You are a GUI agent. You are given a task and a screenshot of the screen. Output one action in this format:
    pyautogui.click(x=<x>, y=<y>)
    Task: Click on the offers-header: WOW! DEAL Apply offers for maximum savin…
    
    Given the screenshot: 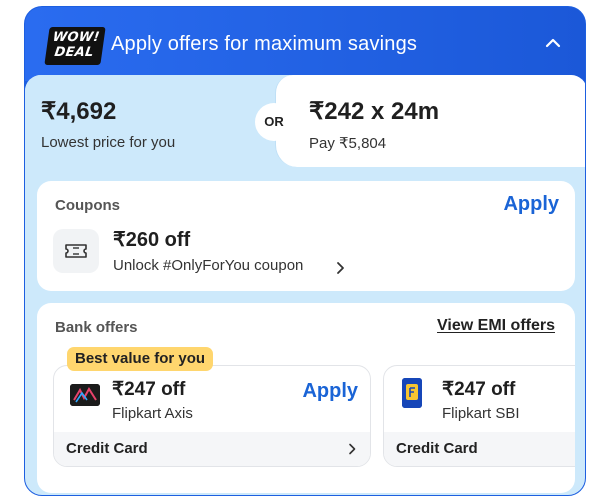 What is the action you would take?
    pyautogui.click(x=305, y=44)
    